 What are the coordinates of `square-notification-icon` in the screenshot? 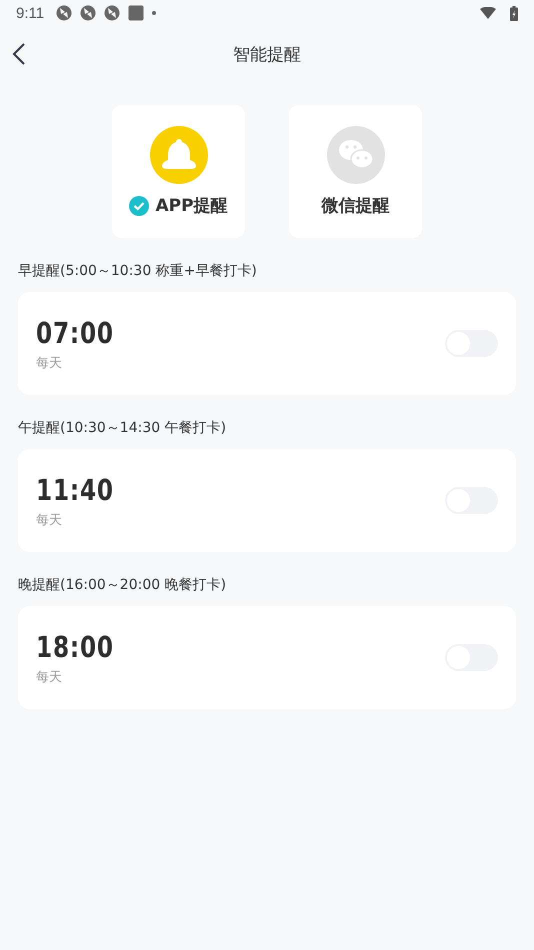 It's located at (136, 13).